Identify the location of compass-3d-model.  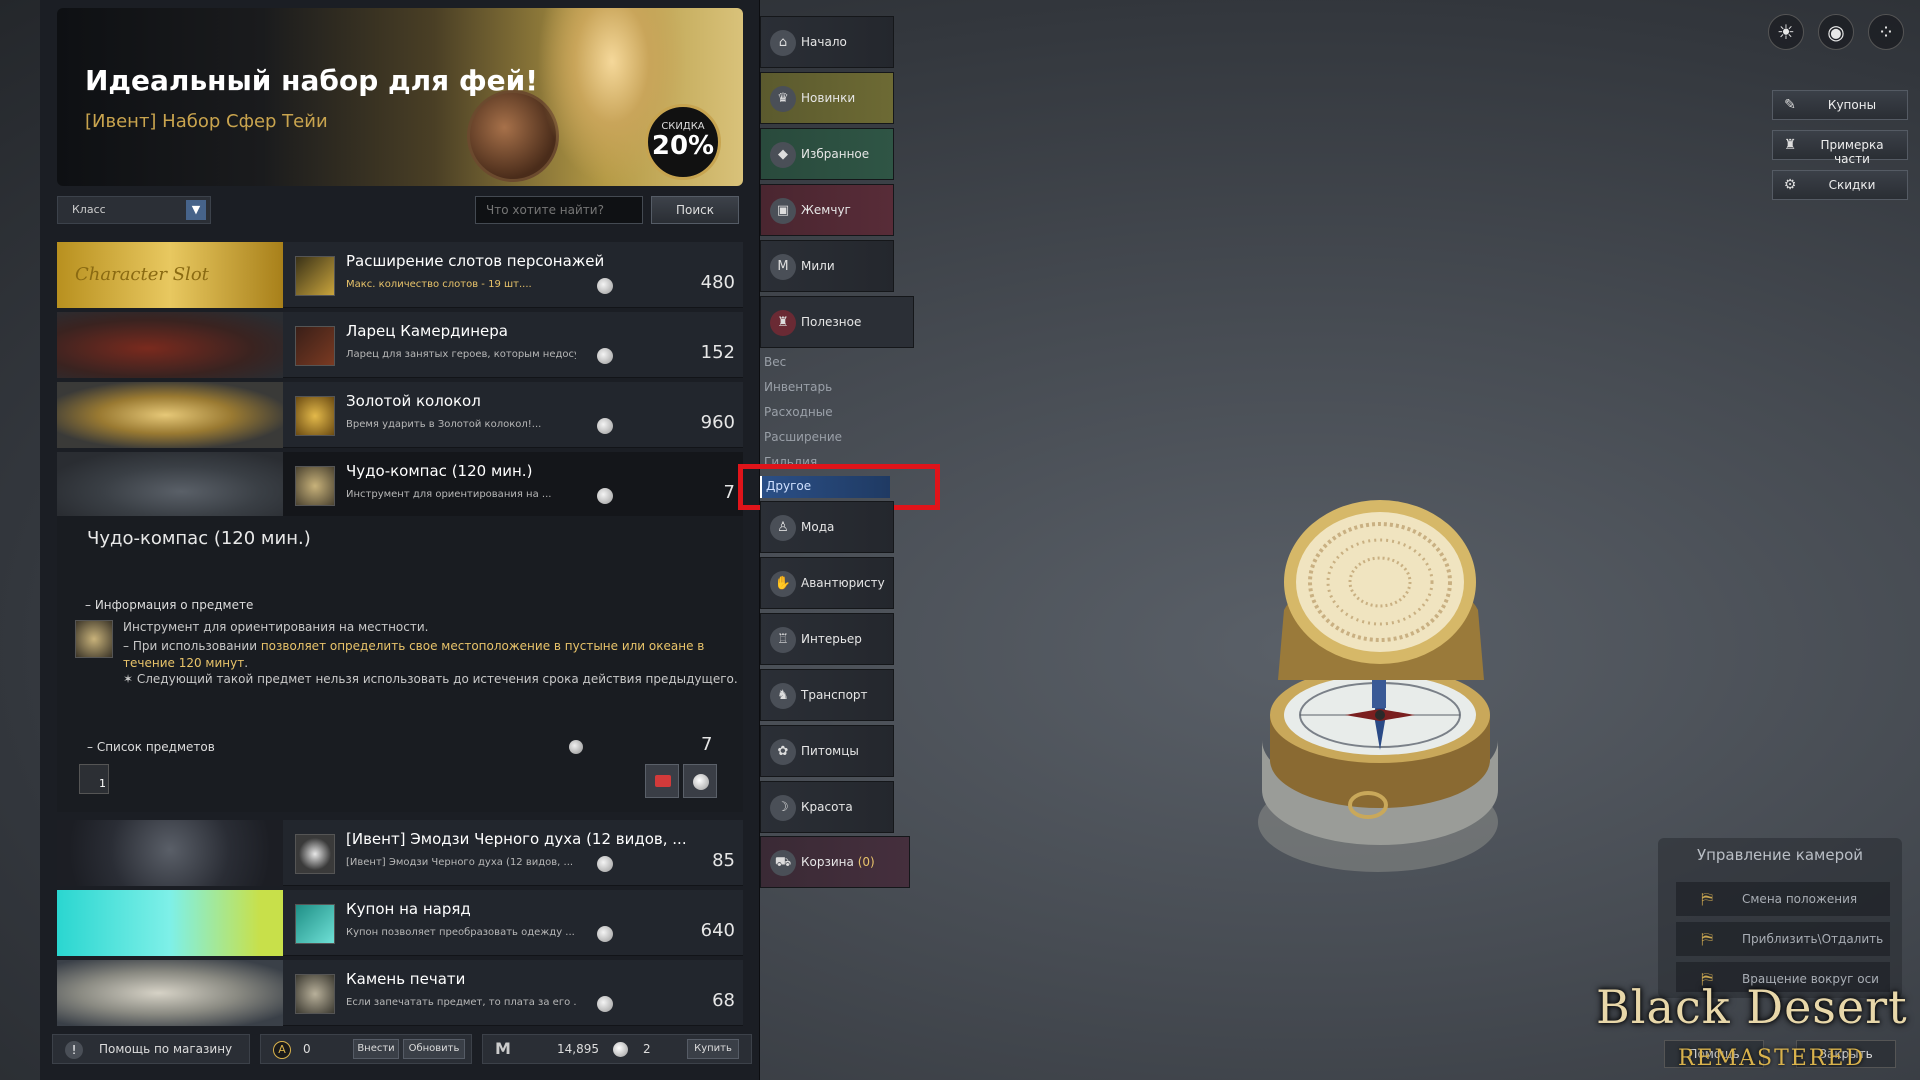
(1380, 690).